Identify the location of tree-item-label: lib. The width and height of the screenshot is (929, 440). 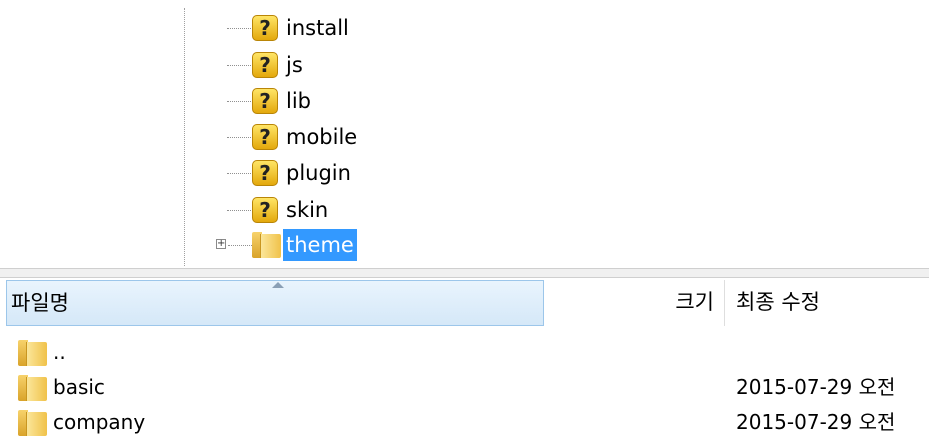
(298, 101).